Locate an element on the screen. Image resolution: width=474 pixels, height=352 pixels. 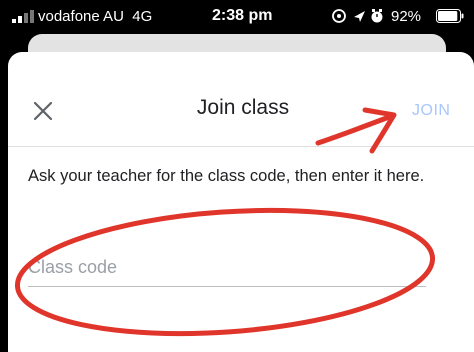
join-button: JOIN is located at coordinates (431, 111).